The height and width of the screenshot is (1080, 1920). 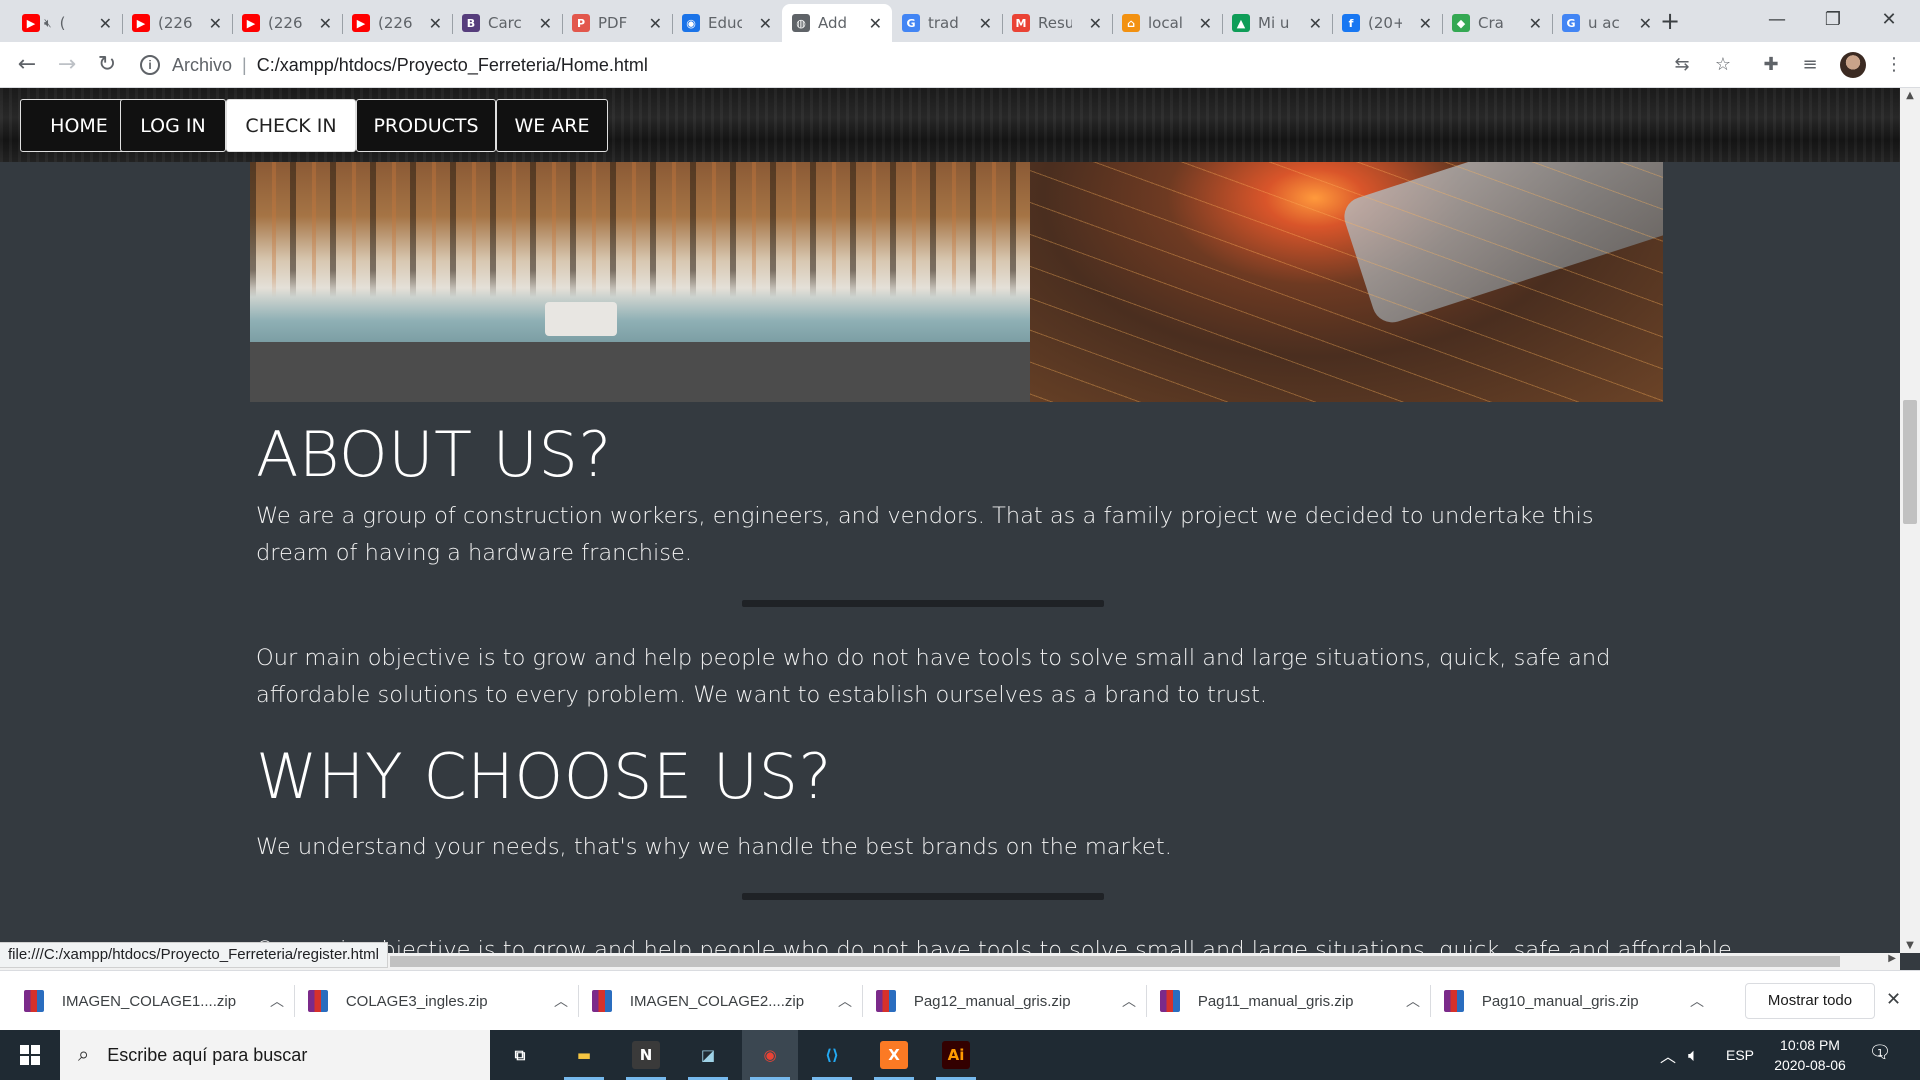 I want to click on browser-tab: Gtrad ✕, so click(x=947, y=23).